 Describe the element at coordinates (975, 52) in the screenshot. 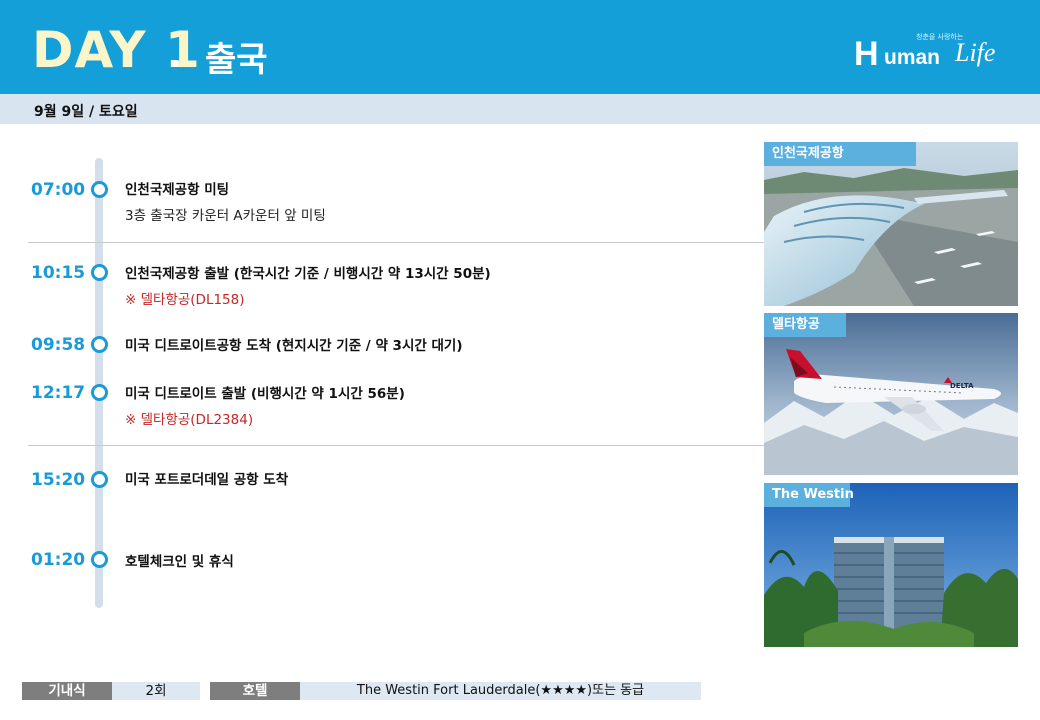

I see `logo-brand-script: Life` at that location.